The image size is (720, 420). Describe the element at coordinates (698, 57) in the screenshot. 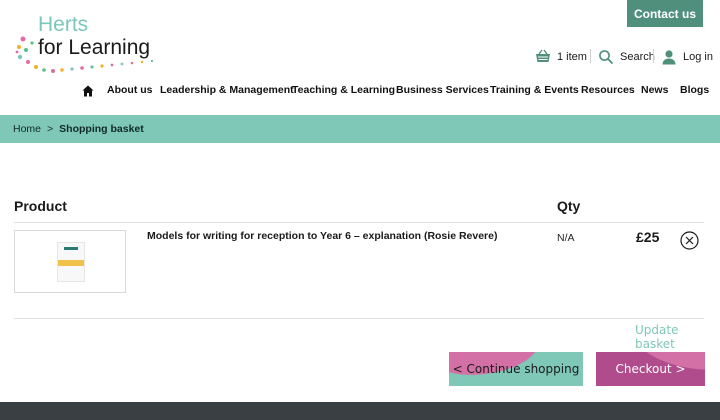

I see `login-label: Log in` at that location.